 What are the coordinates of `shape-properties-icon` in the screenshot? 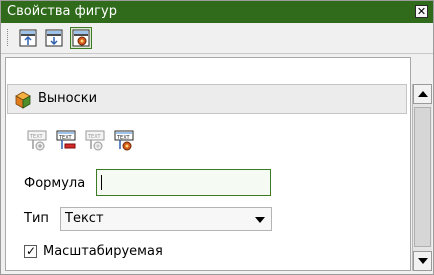 It's located at (81, 38).